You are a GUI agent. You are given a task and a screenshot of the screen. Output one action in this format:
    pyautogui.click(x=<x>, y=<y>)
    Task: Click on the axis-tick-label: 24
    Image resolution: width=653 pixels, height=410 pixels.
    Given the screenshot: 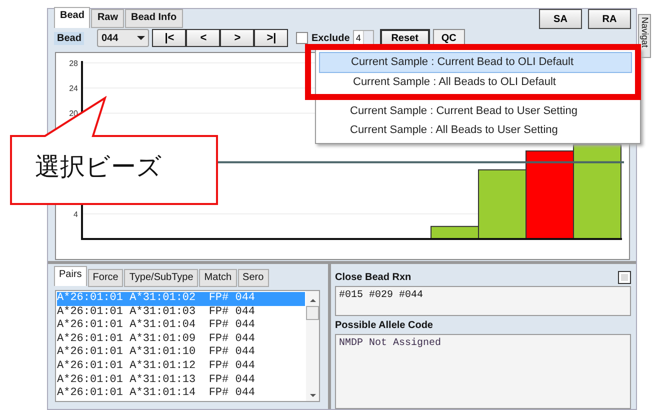 What is the action you would take?
    pyautogui.click(x=73, y=89)
    